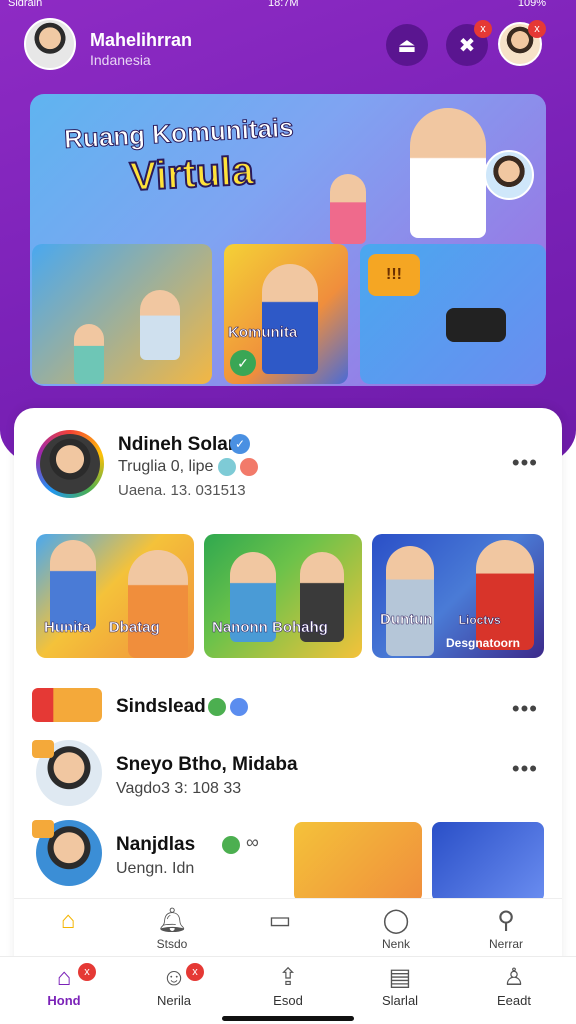 This screenshot has width=576, height=1024. Describe the element at coordinates (172, 920) in the screenshot. I see `bell-icon: 🔔︎` at that location.